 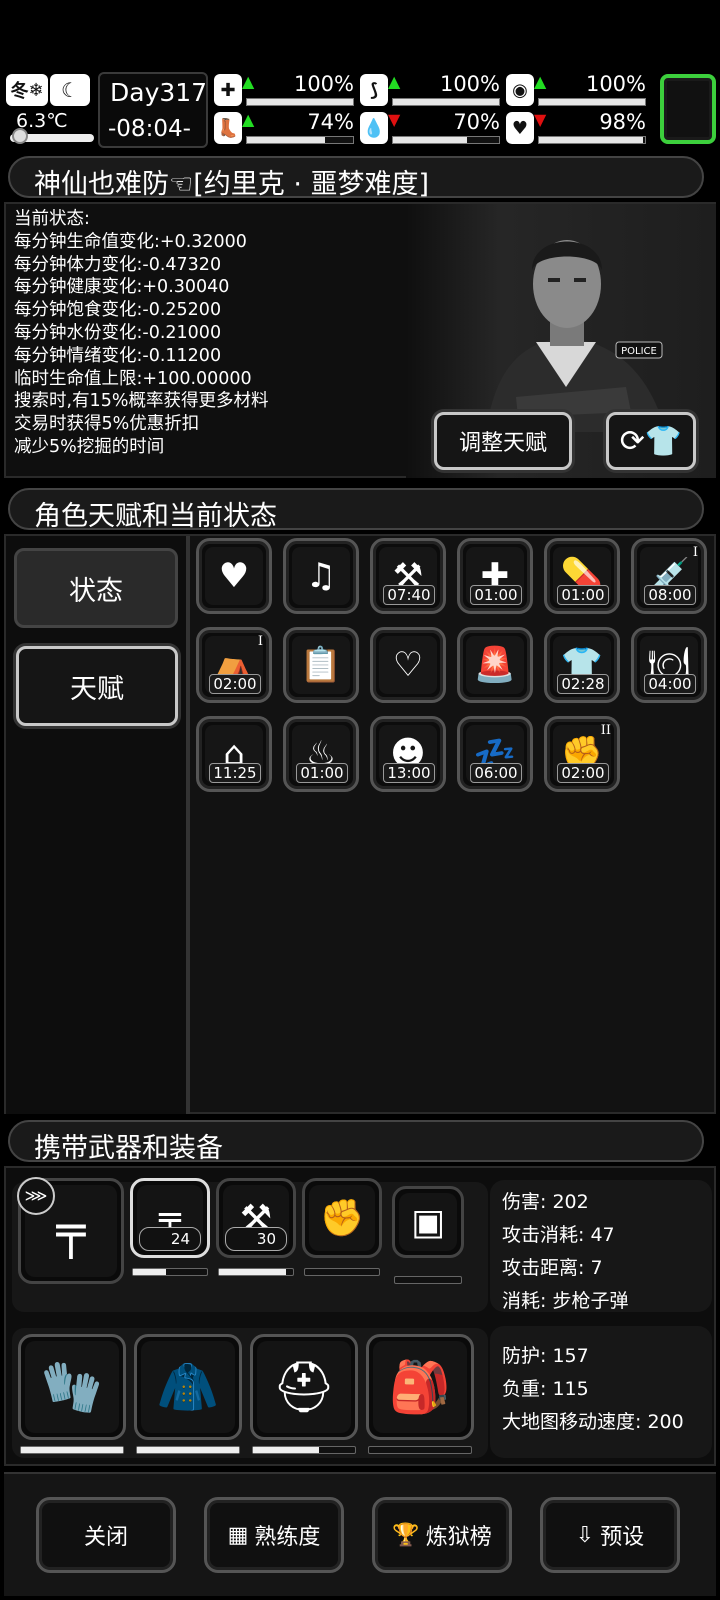 I want to click on status-line: 每分钟健康变化:+0.30040, so click(x=122, y=287).